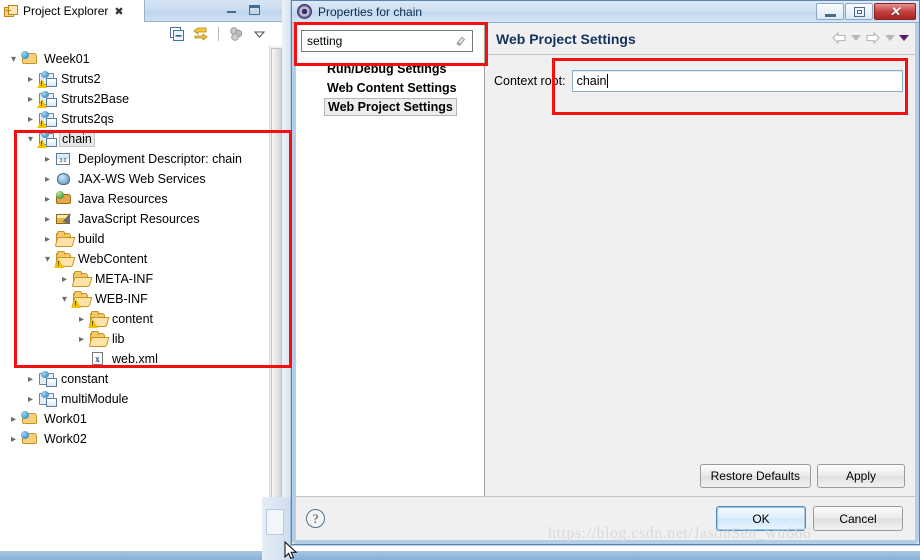 Image resolution: width=920 pixels, height=560 pixels. I want to click on context-root-row: Context root: chain, so click(698, 81).